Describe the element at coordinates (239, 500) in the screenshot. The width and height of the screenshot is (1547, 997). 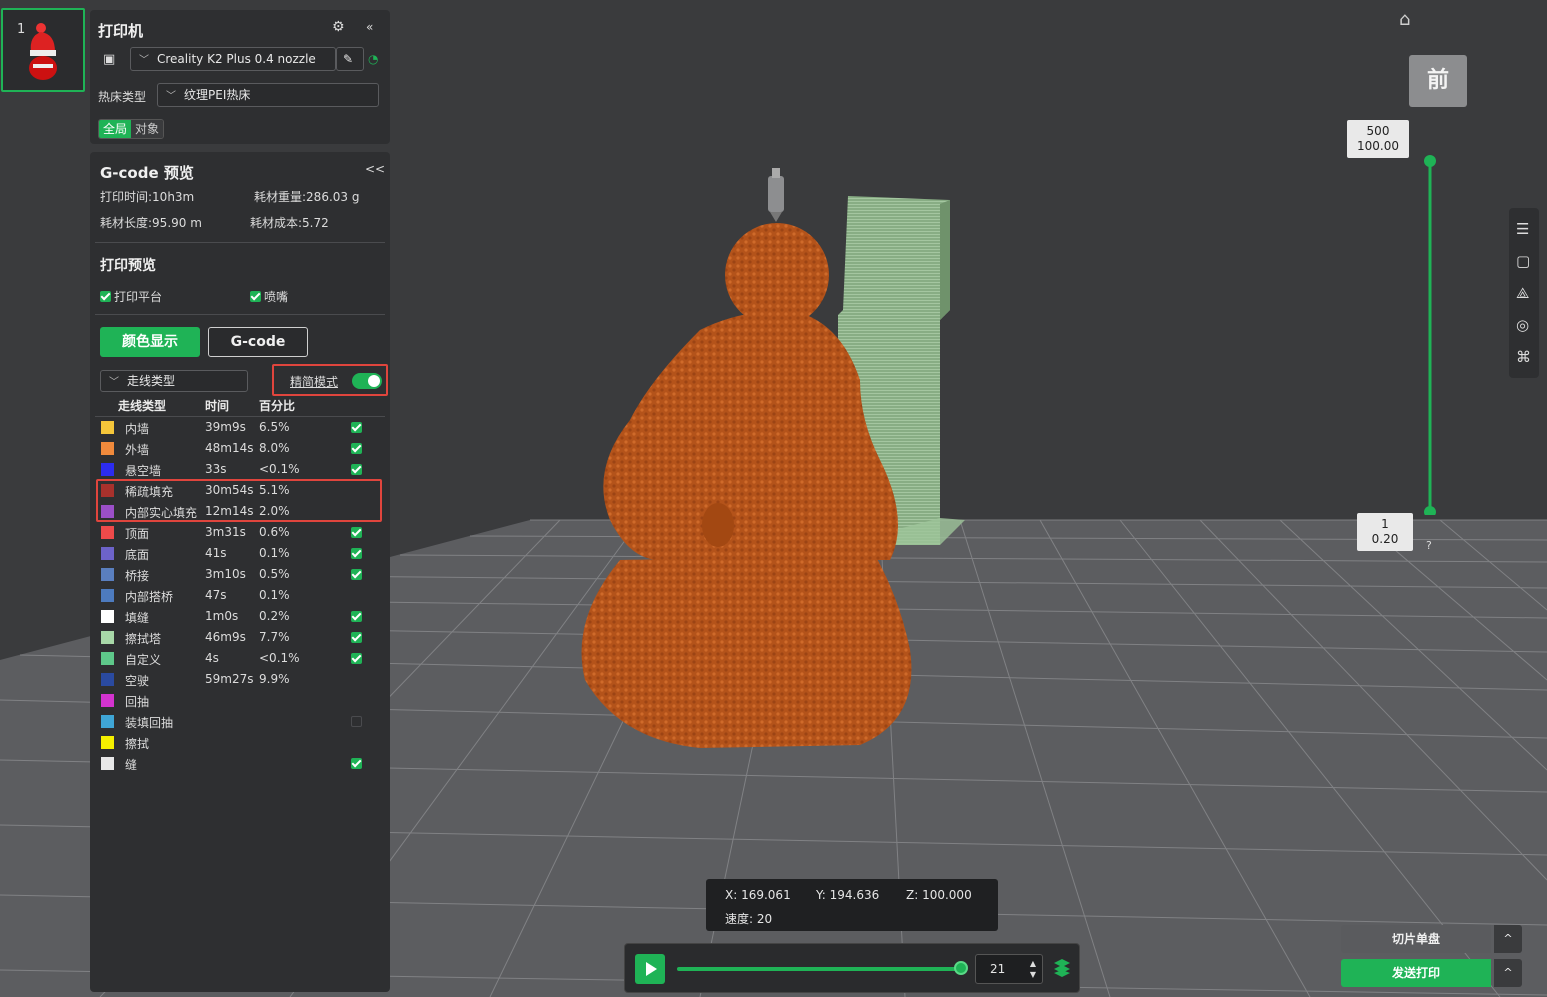
I see `infill-highlight` at that location.